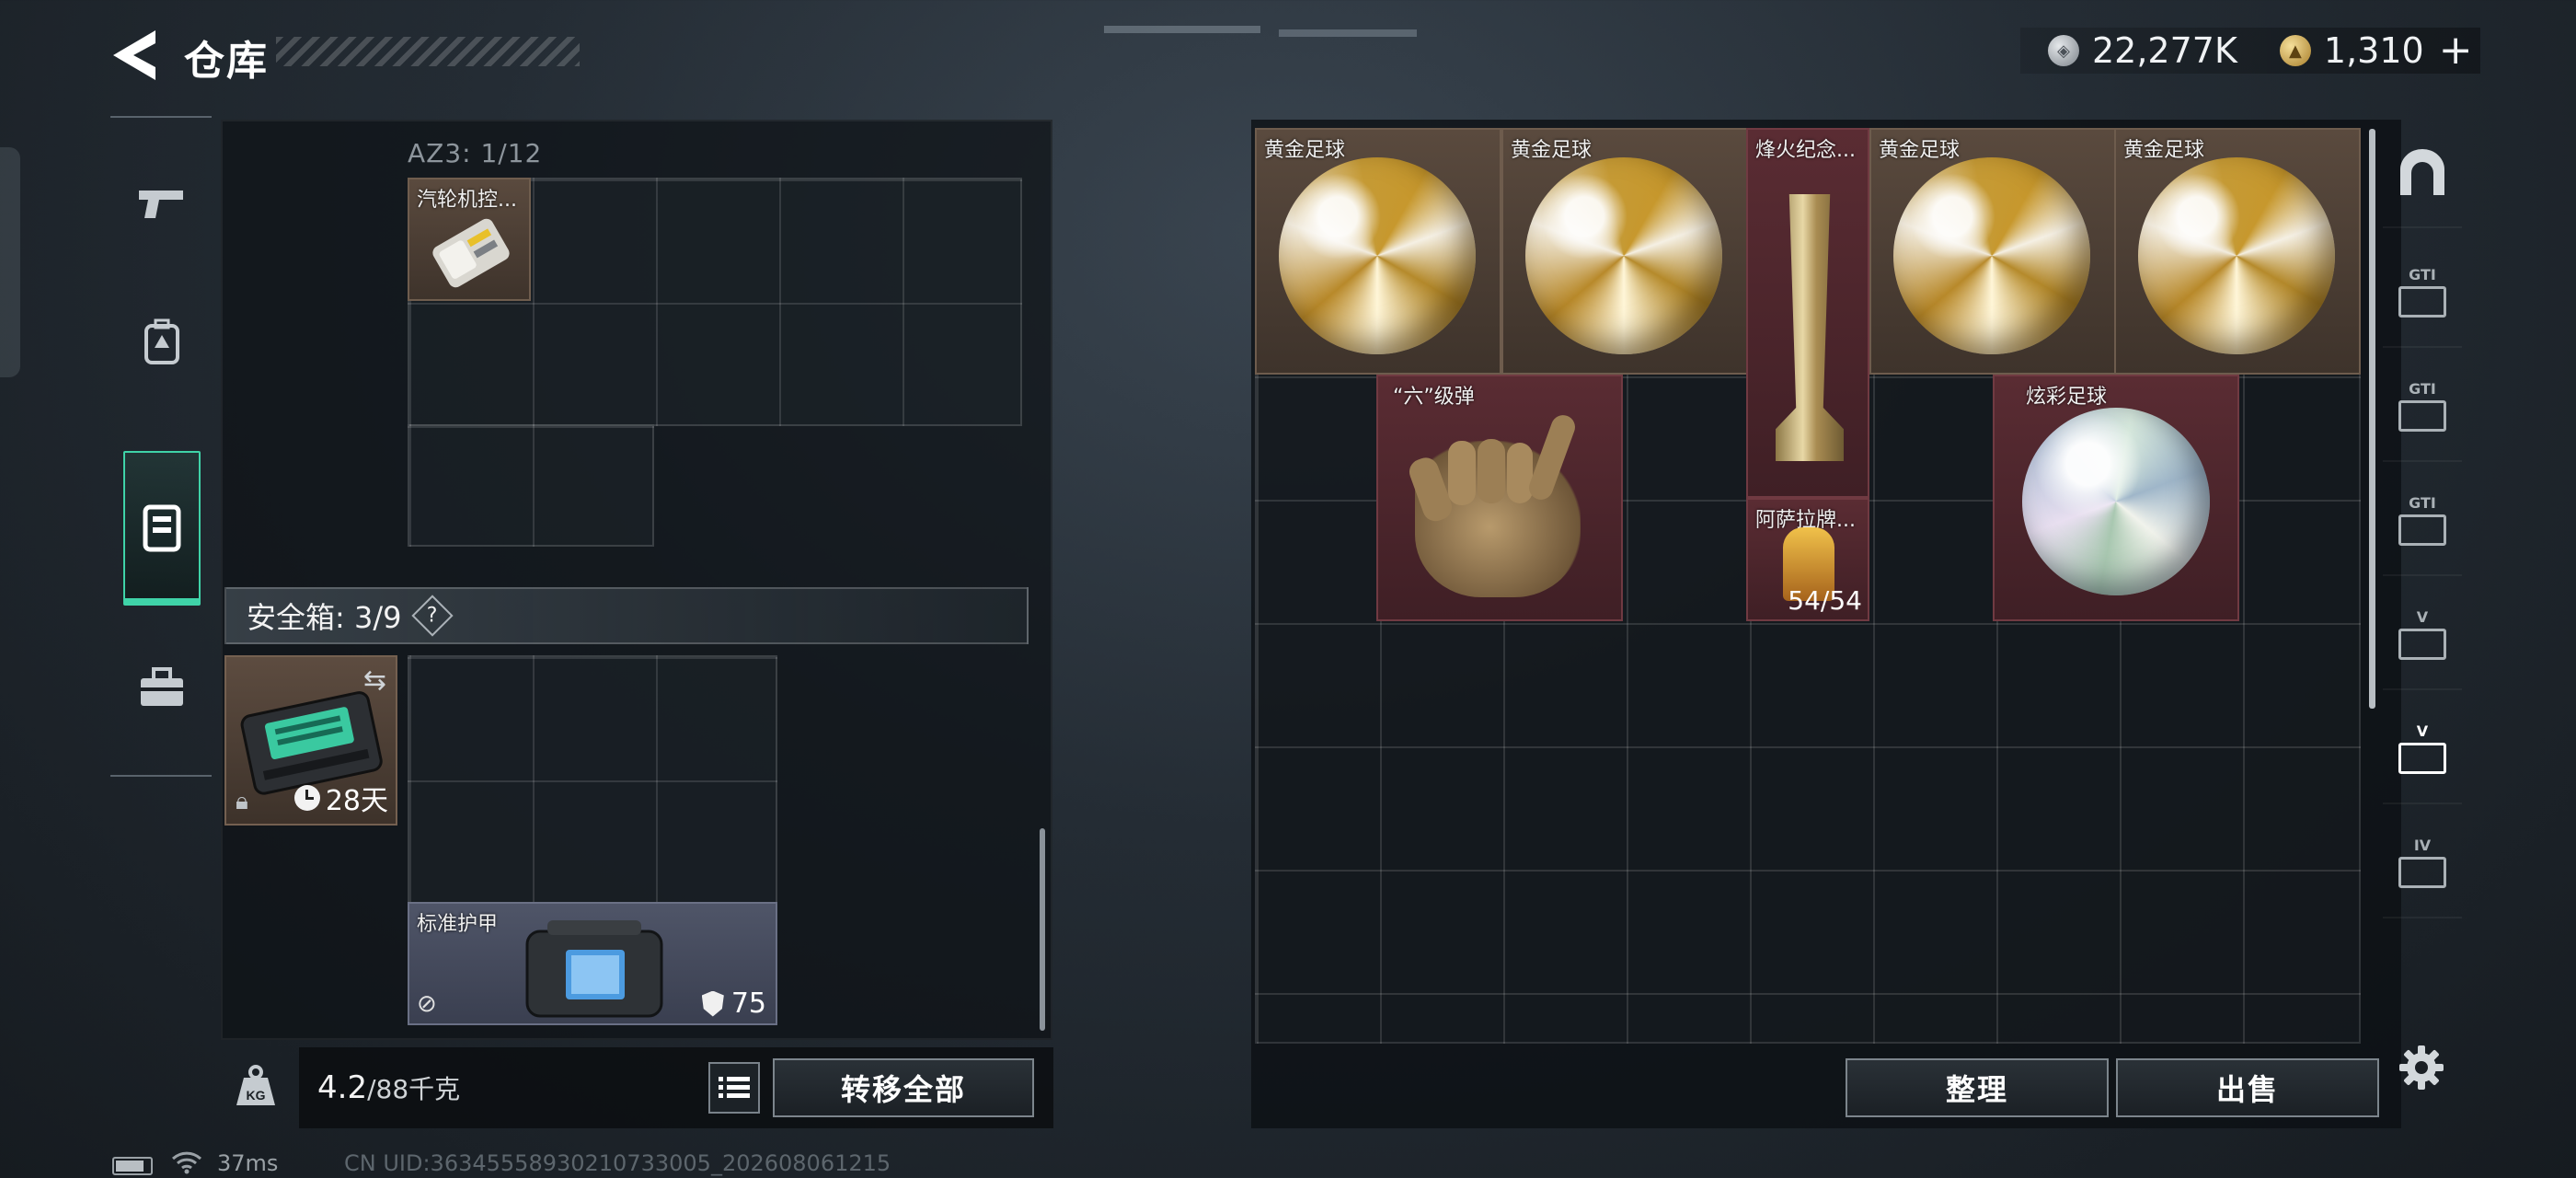  Describe the element at coordinates (2295, 50) in the screenshot. I see `gold-coin-icon: ▲` at that location.